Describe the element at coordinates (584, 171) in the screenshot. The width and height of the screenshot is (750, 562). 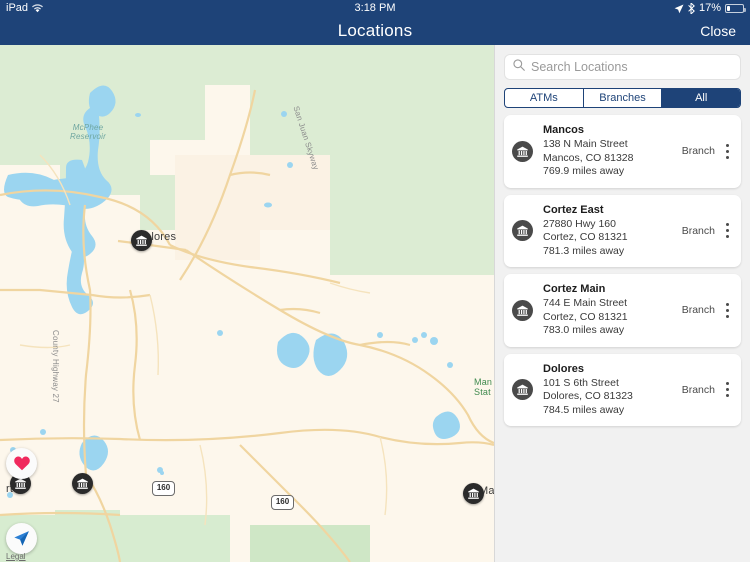
I see `location-distance: 769.9 miles away` at that location.